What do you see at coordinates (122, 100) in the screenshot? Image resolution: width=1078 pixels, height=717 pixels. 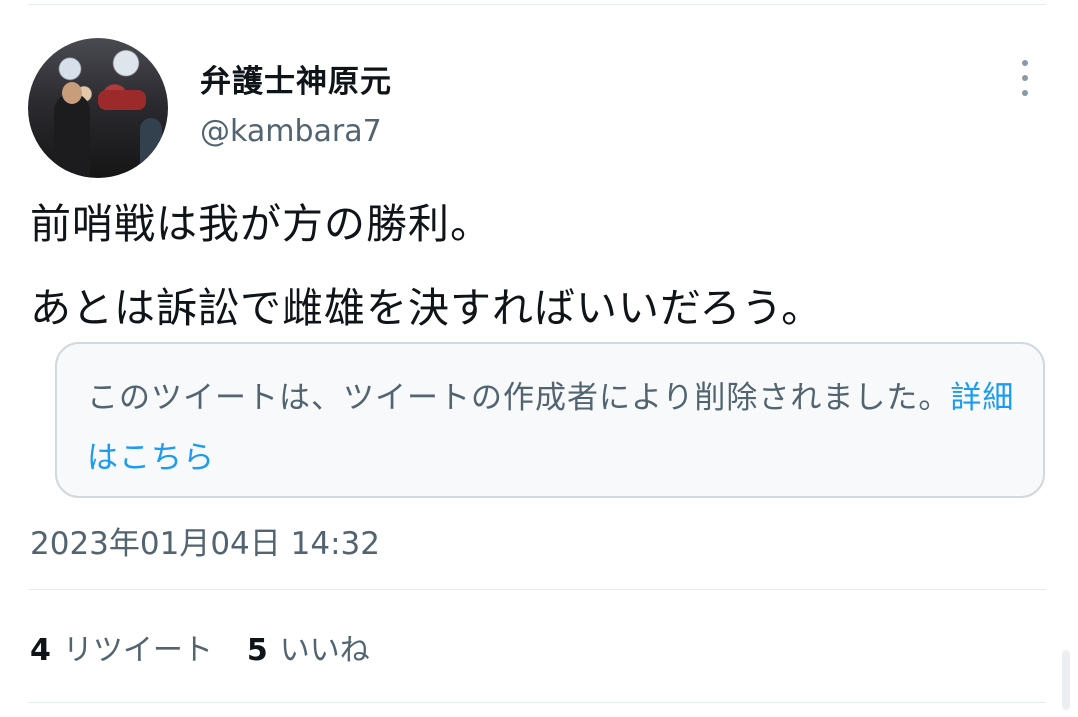 I see `avatar-car` at bounding box center [122, 100].